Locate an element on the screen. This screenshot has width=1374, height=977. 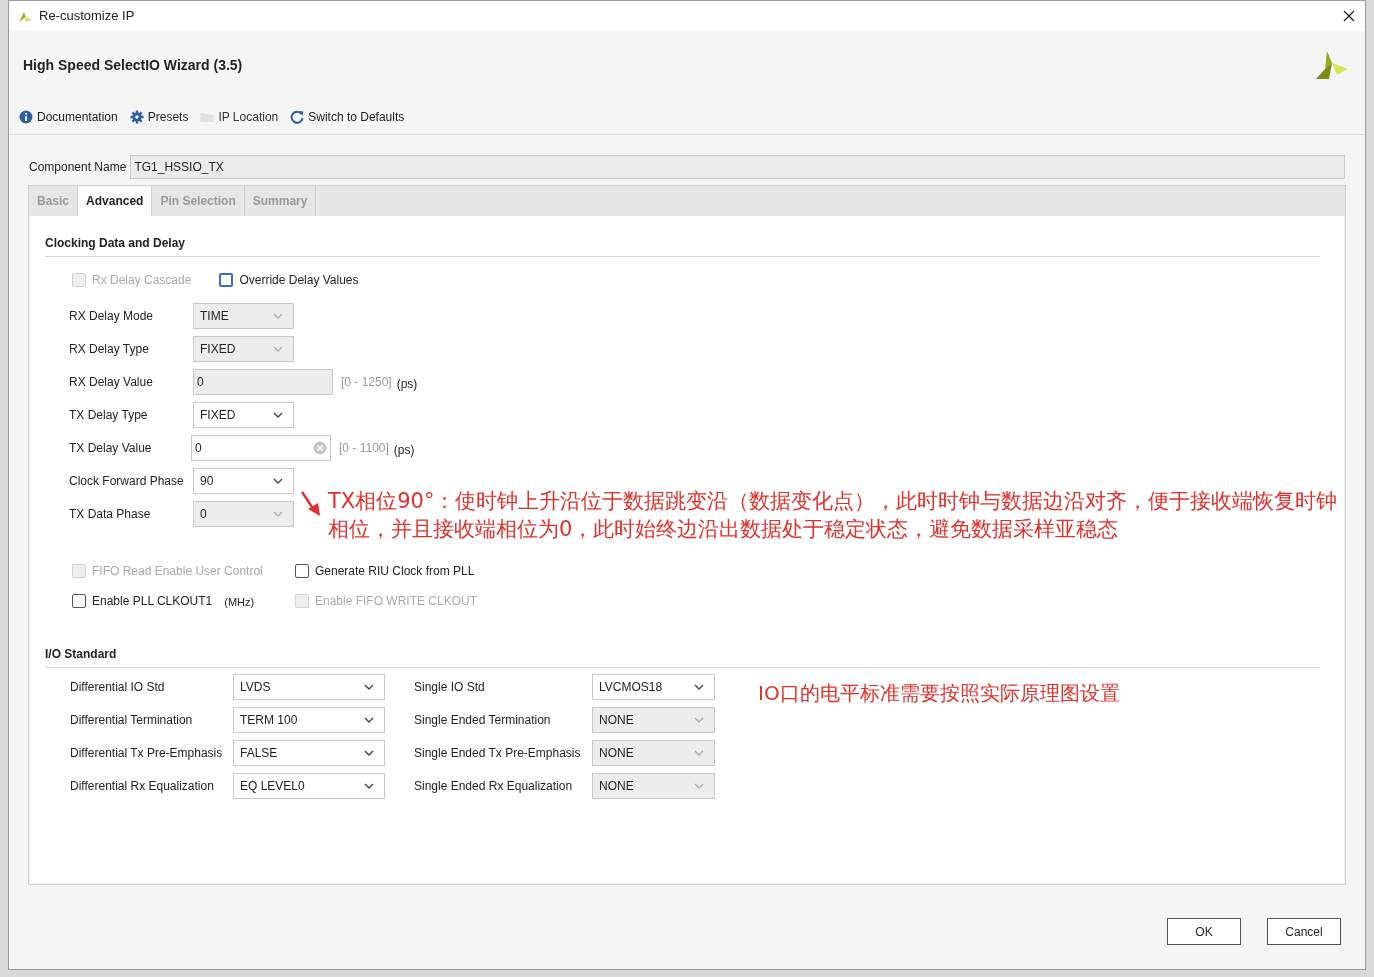
field-label: Single Ended Termination is located at coordinates (483, 720).